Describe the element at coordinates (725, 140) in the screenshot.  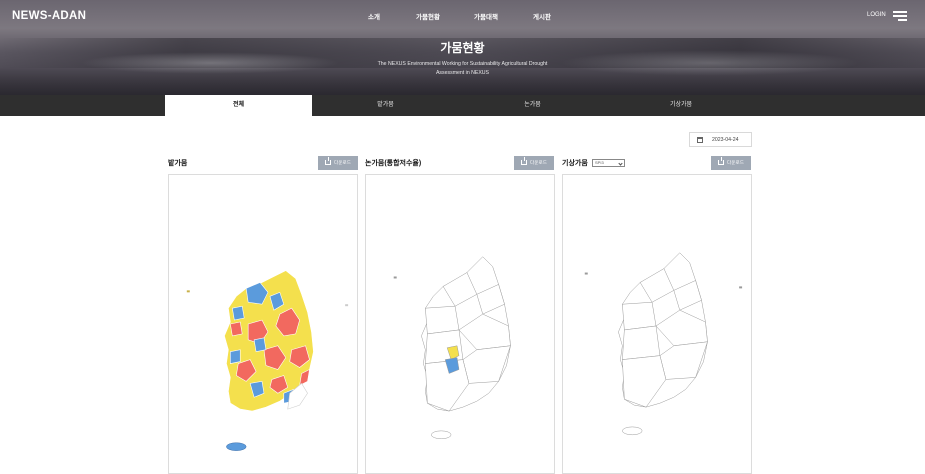
I see `date-value: 2023-04-24` at that location.